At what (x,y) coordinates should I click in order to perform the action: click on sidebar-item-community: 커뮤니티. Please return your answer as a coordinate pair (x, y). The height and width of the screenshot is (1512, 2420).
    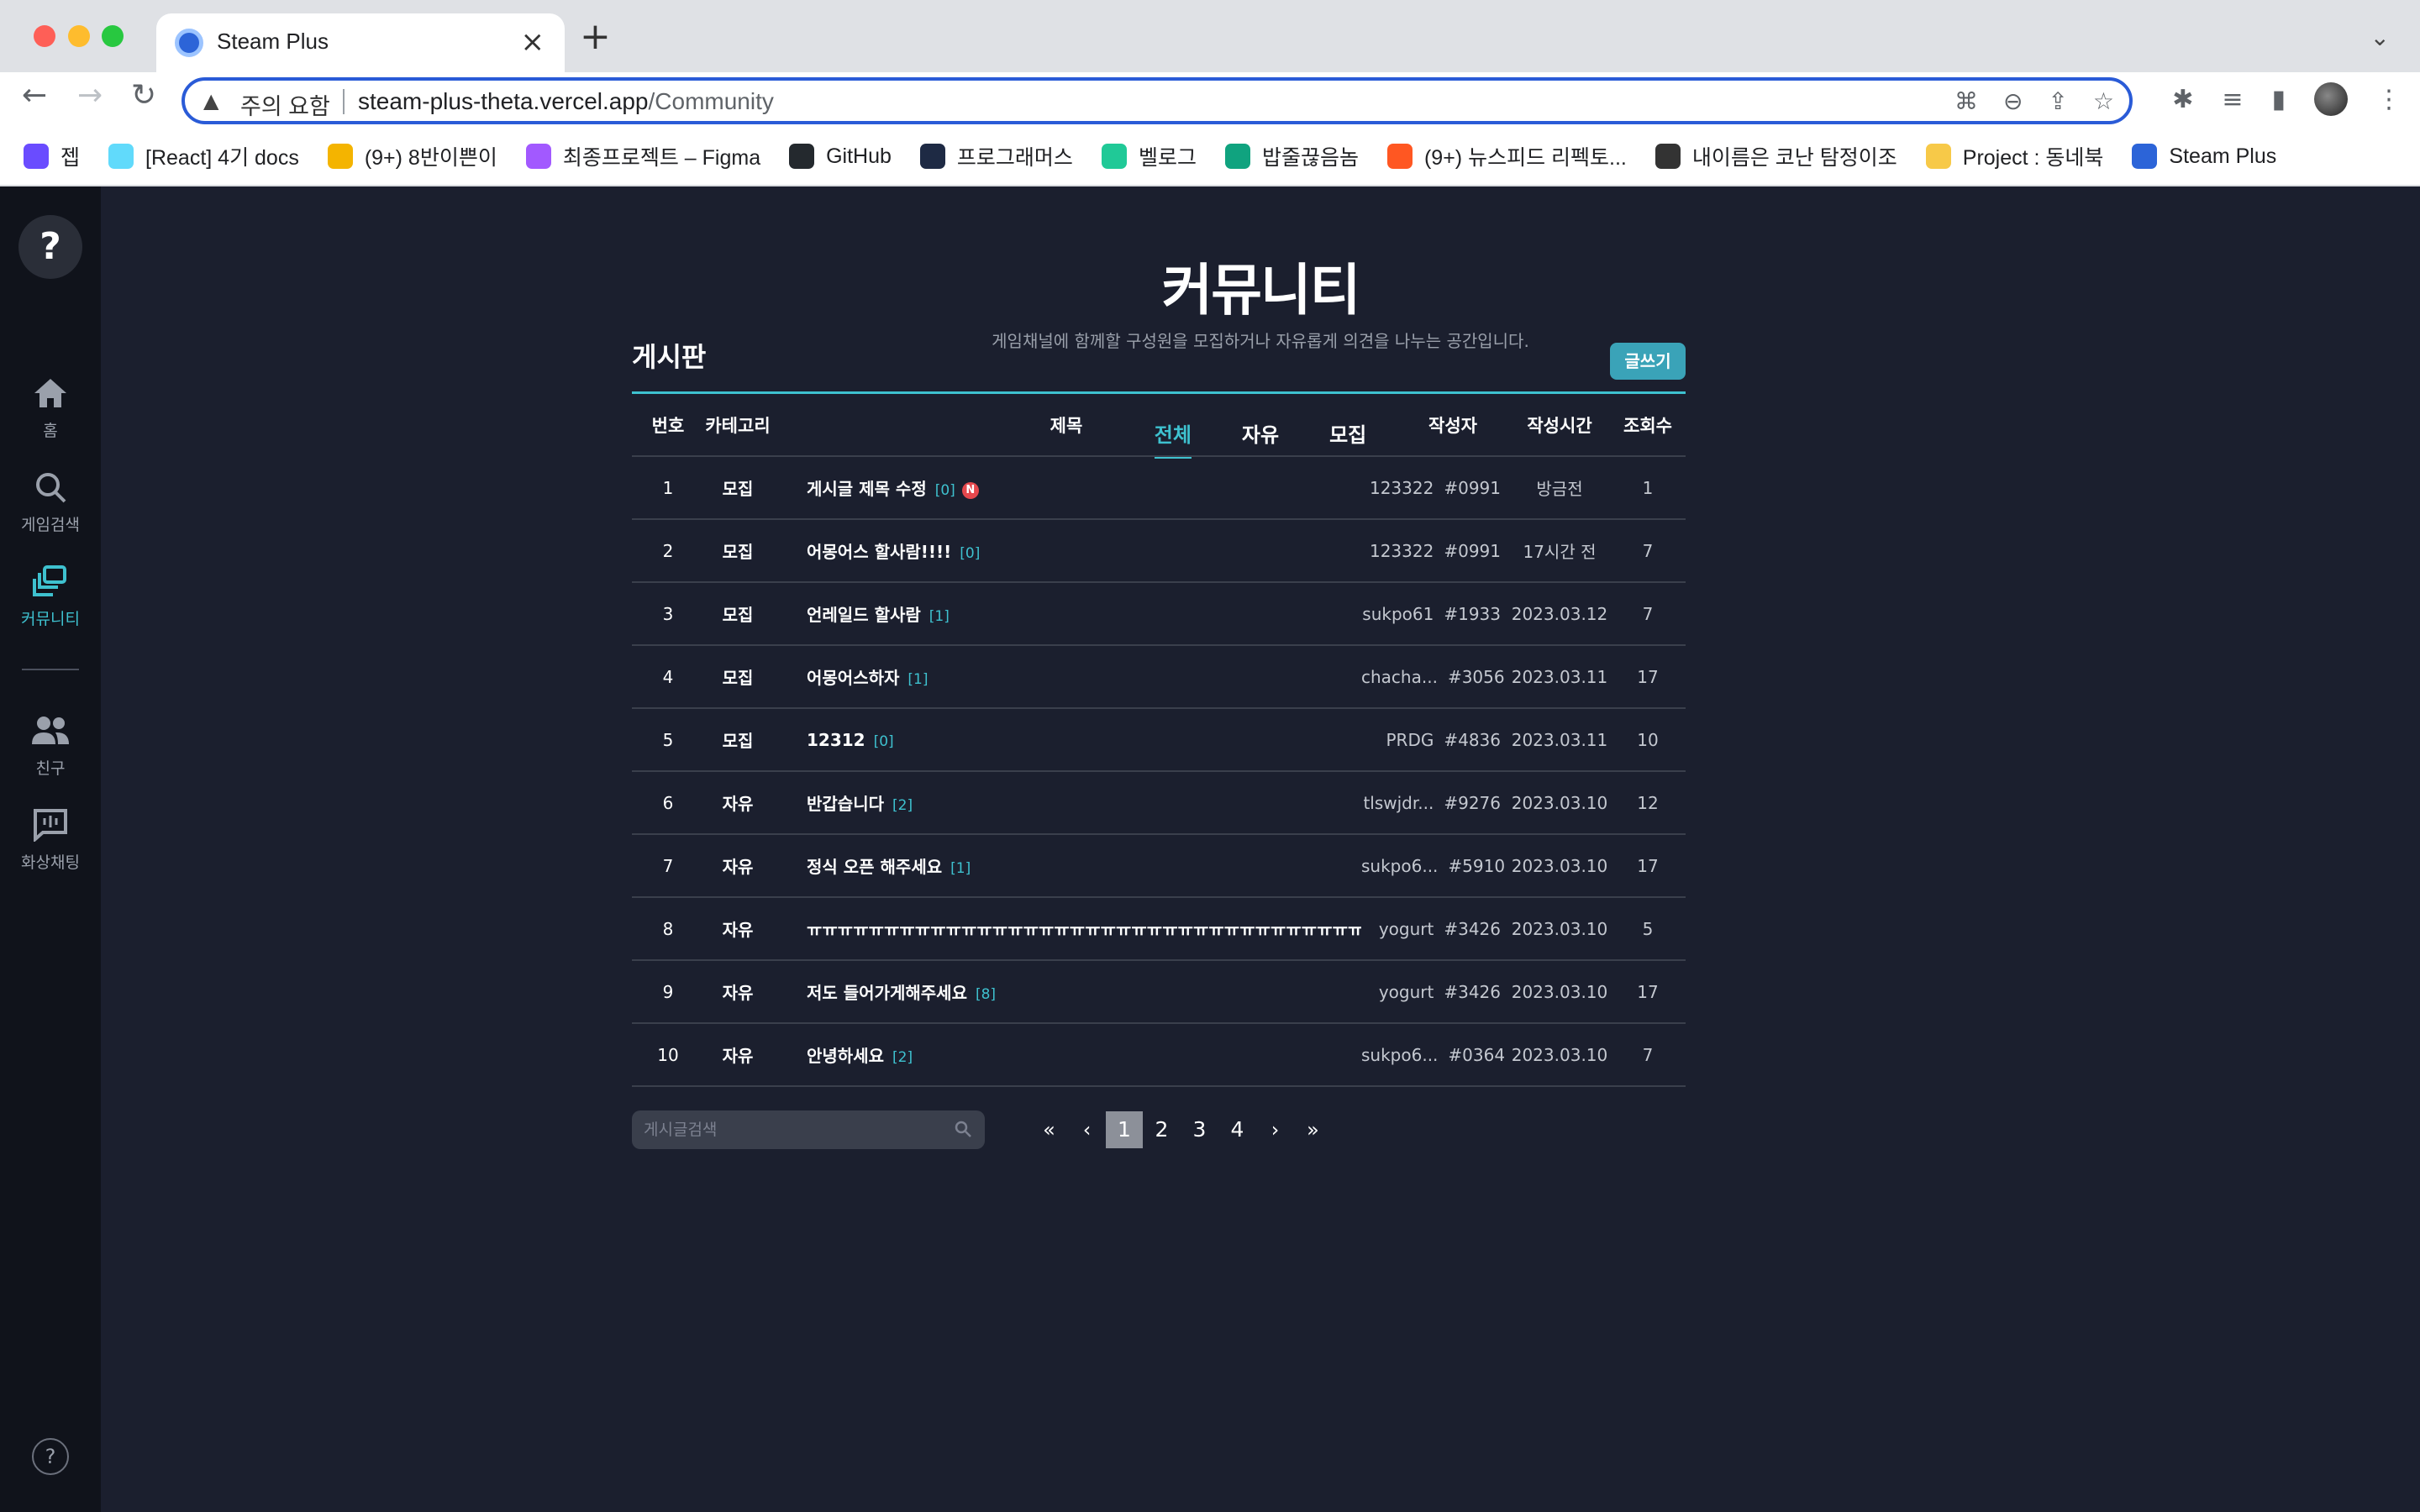
    Looking at the image, I should click on (51, 596).